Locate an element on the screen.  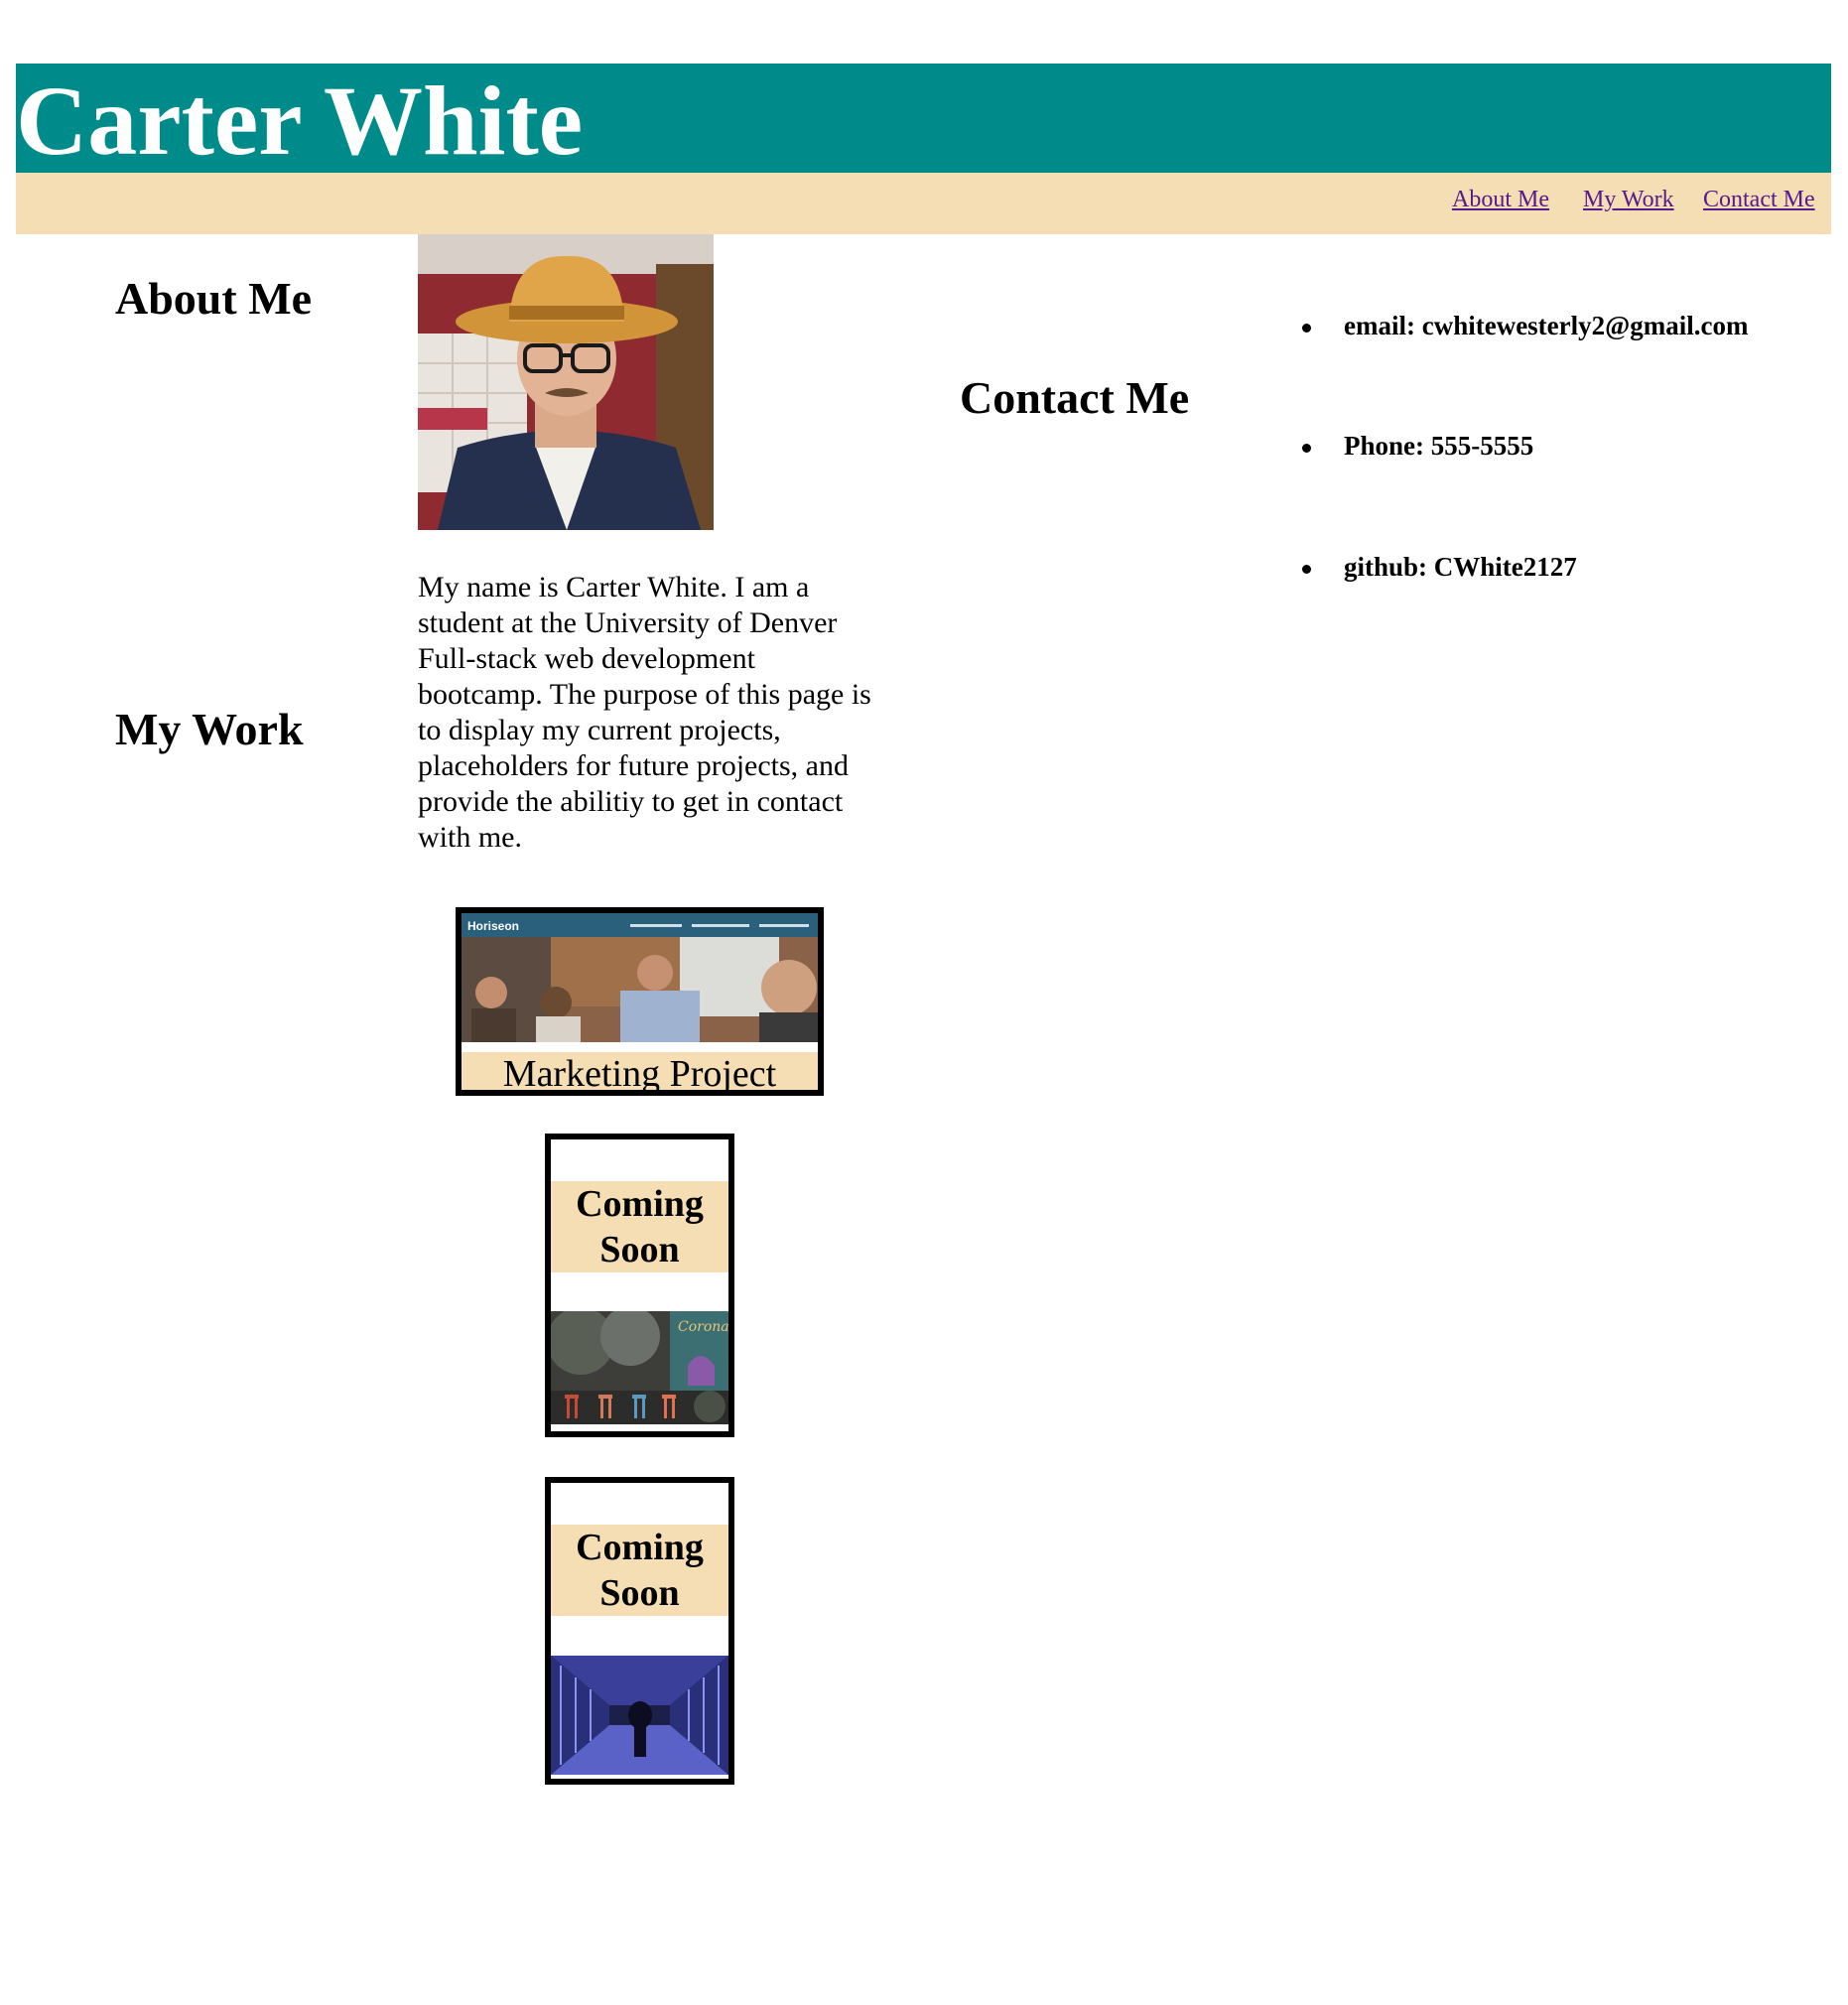
contact-item-github: github: CWhite2127 is located at coordinates (1439, 567).